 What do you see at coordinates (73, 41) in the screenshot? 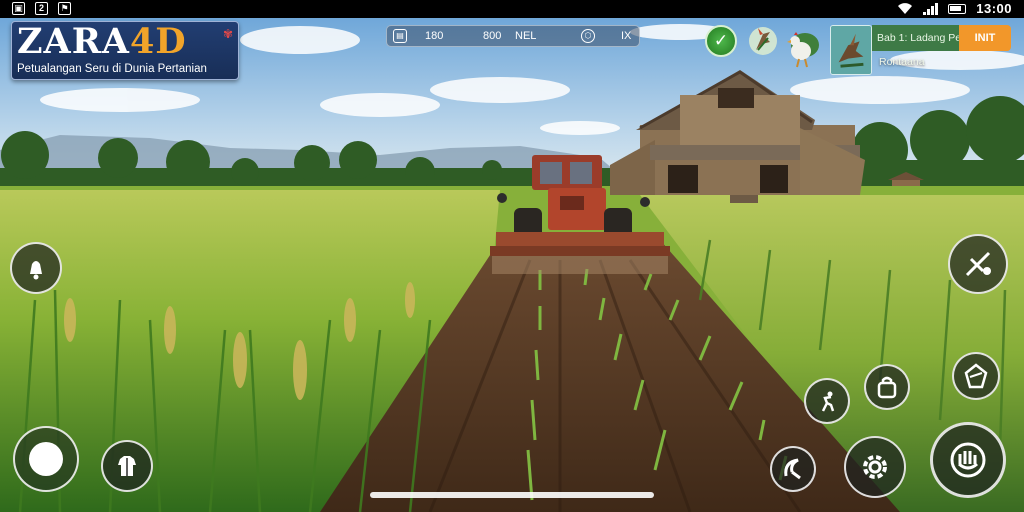
I see `logo-title-main: ZARA` at bounding box center [73, 41].